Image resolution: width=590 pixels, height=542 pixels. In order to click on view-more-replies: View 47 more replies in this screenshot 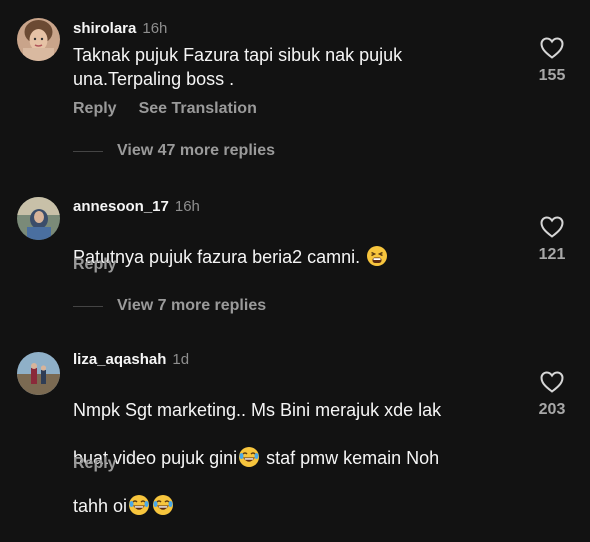, I will do `click(174, 151)`.